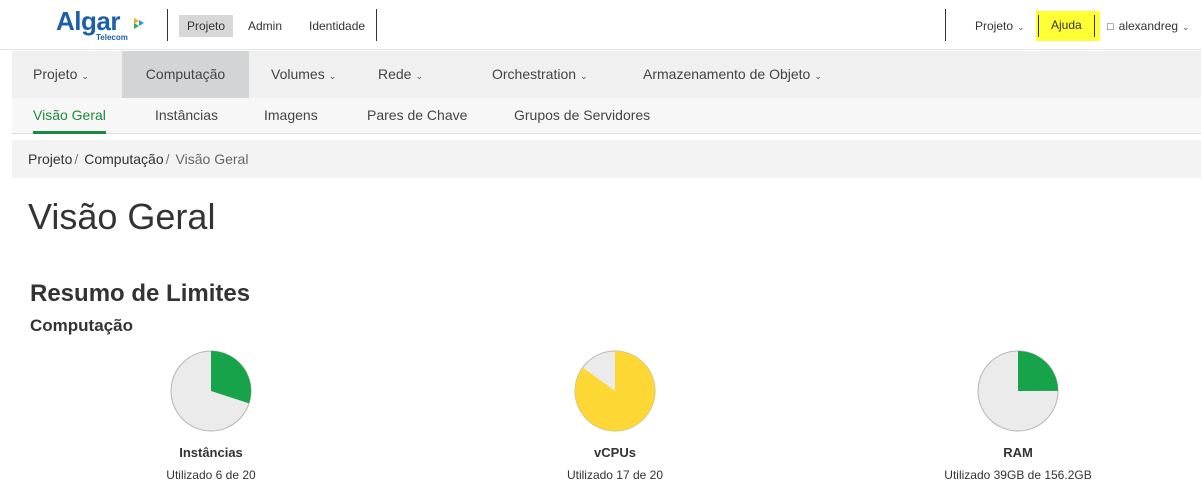  I want to click on nav-volumes: Volumes ⌄, so click(303, 74).